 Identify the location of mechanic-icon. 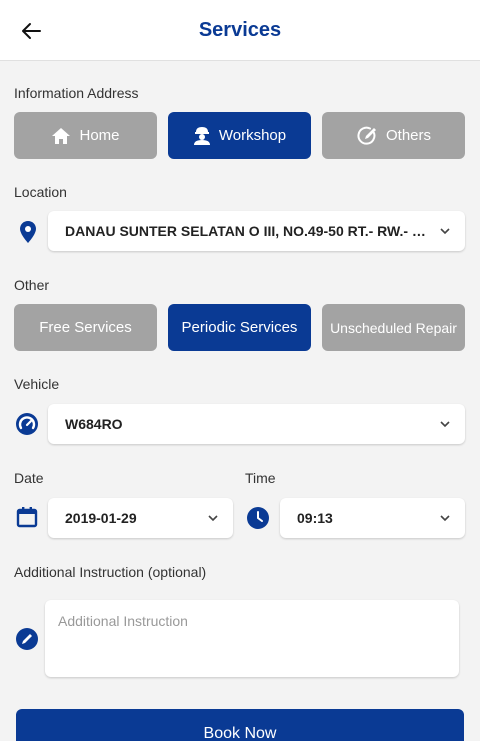
(201, 135).